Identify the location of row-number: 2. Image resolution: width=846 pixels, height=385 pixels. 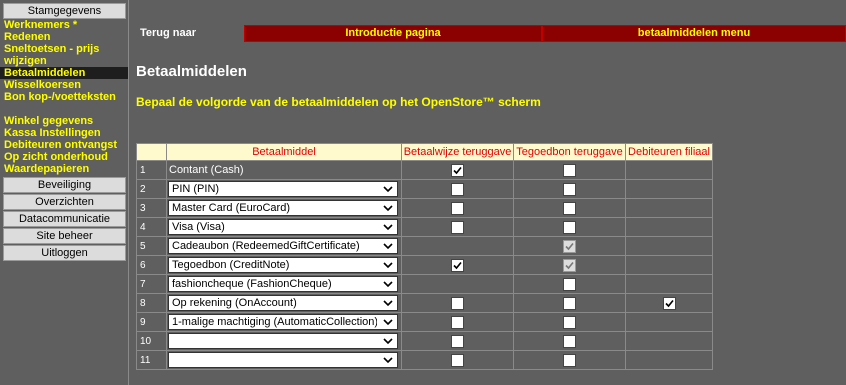
(151, 189).